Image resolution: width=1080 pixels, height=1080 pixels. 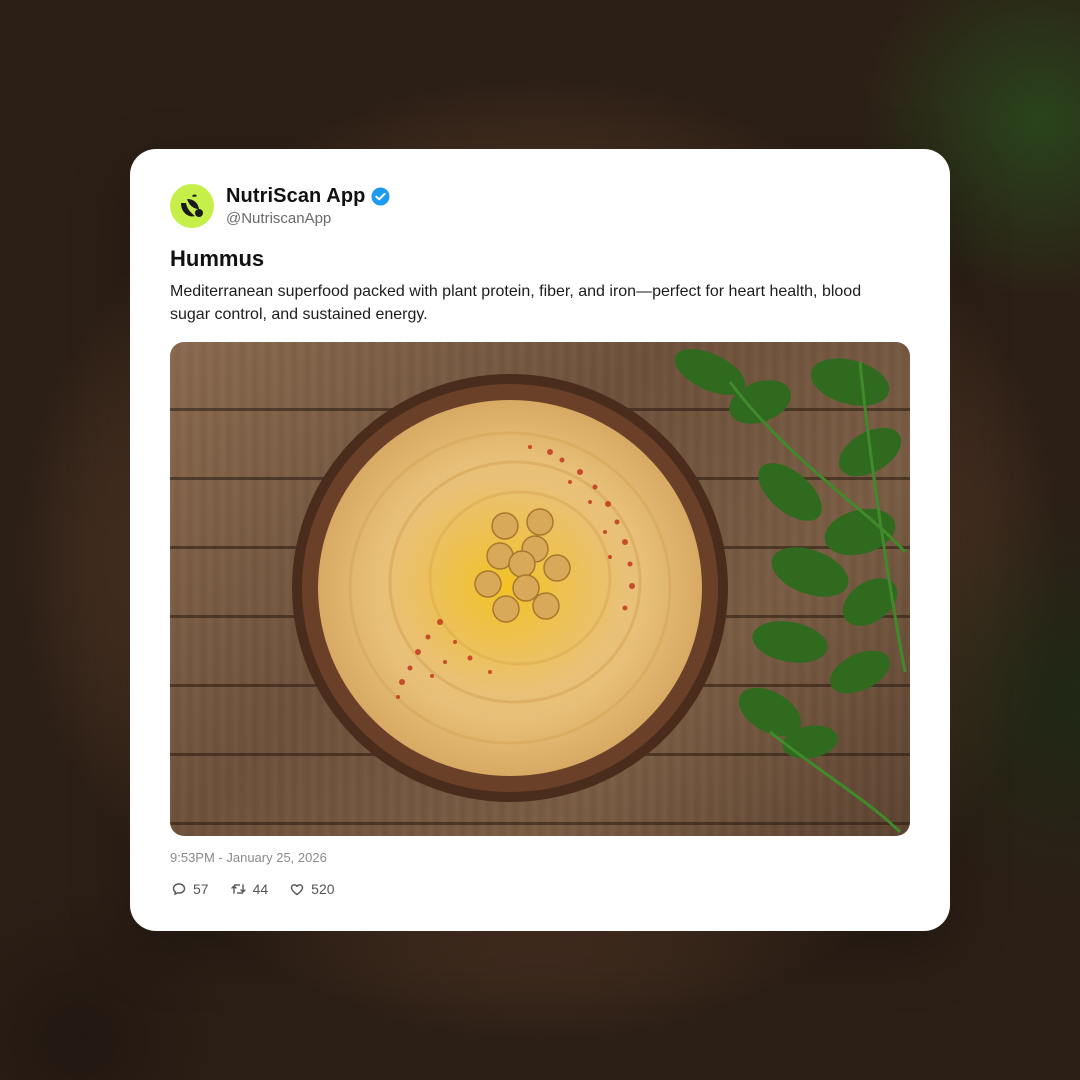 I want to click on nutriscan-logo-icon, so click(x=192, y=205).